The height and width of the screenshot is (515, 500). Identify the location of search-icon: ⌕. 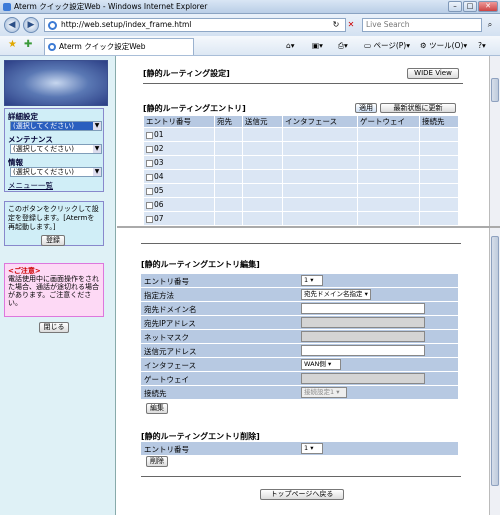
(490, 25).